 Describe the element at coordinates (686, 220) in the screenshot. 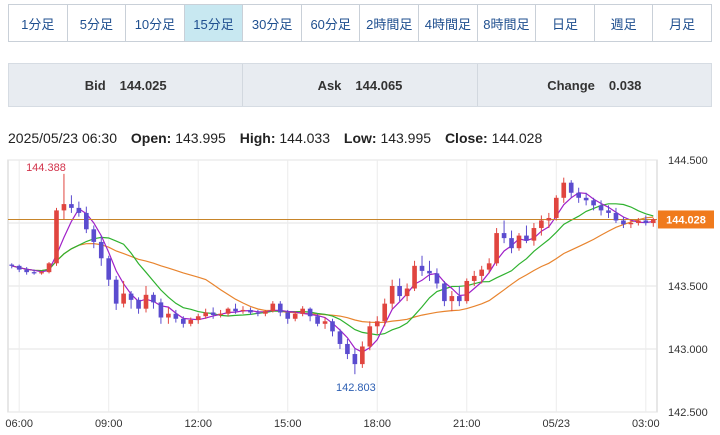

I see `current-price-label: 144.028` at that location.